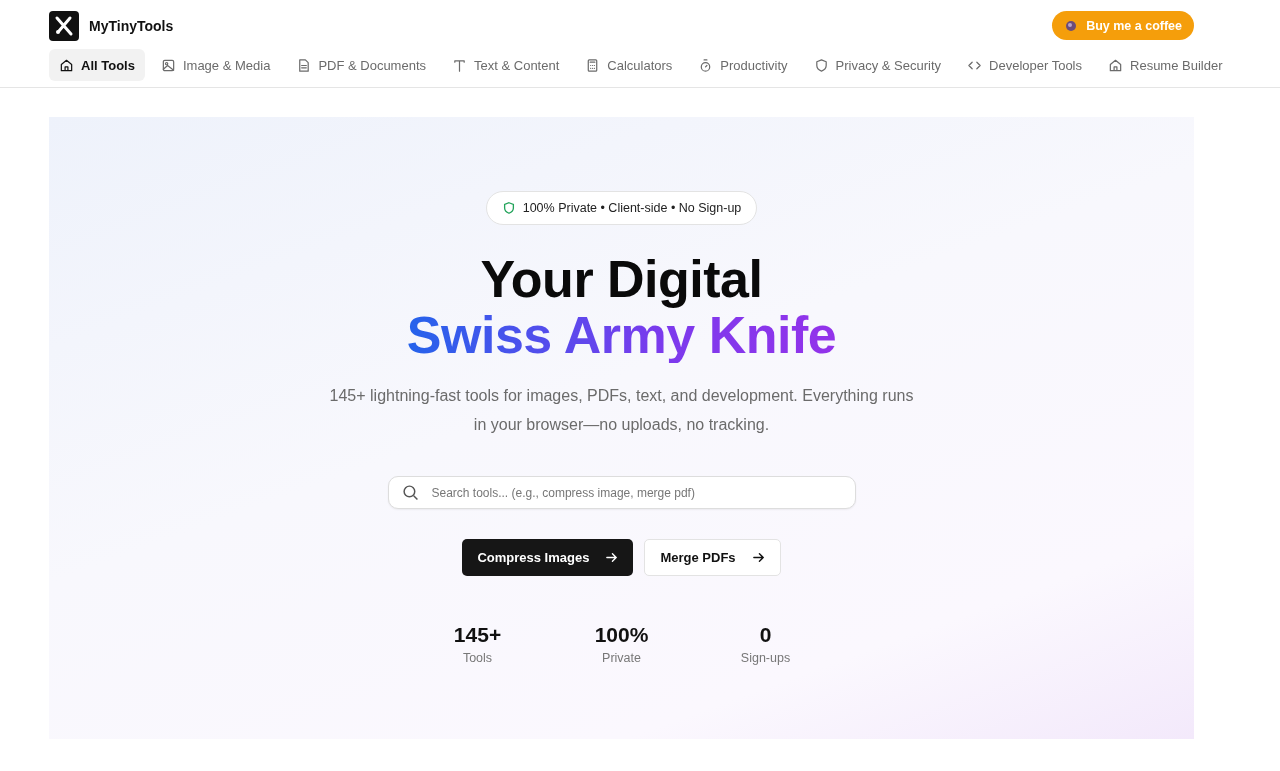  Describe the element at coordinates (765, 635) in the screenshot. I see `stat-value: 0` at that location.